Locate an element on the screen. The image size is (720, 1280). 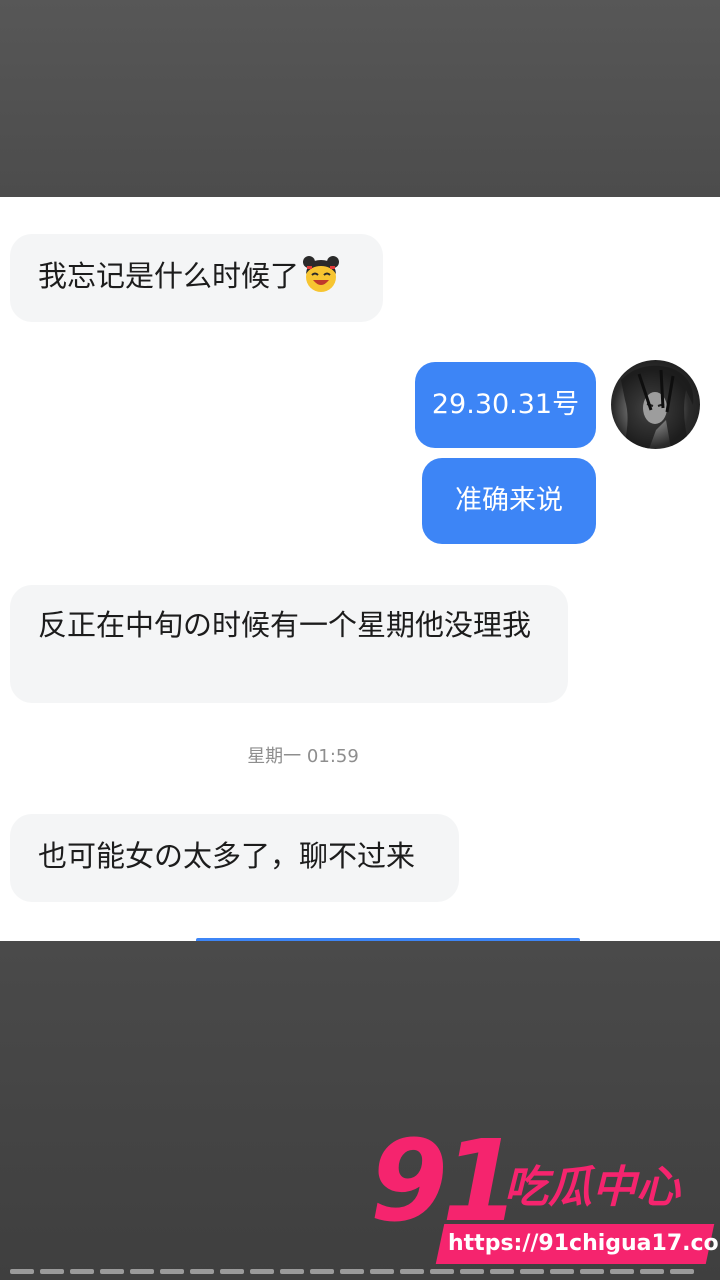
watermark-title: 吃瓜中心 is located at coordinates (592, 1187).